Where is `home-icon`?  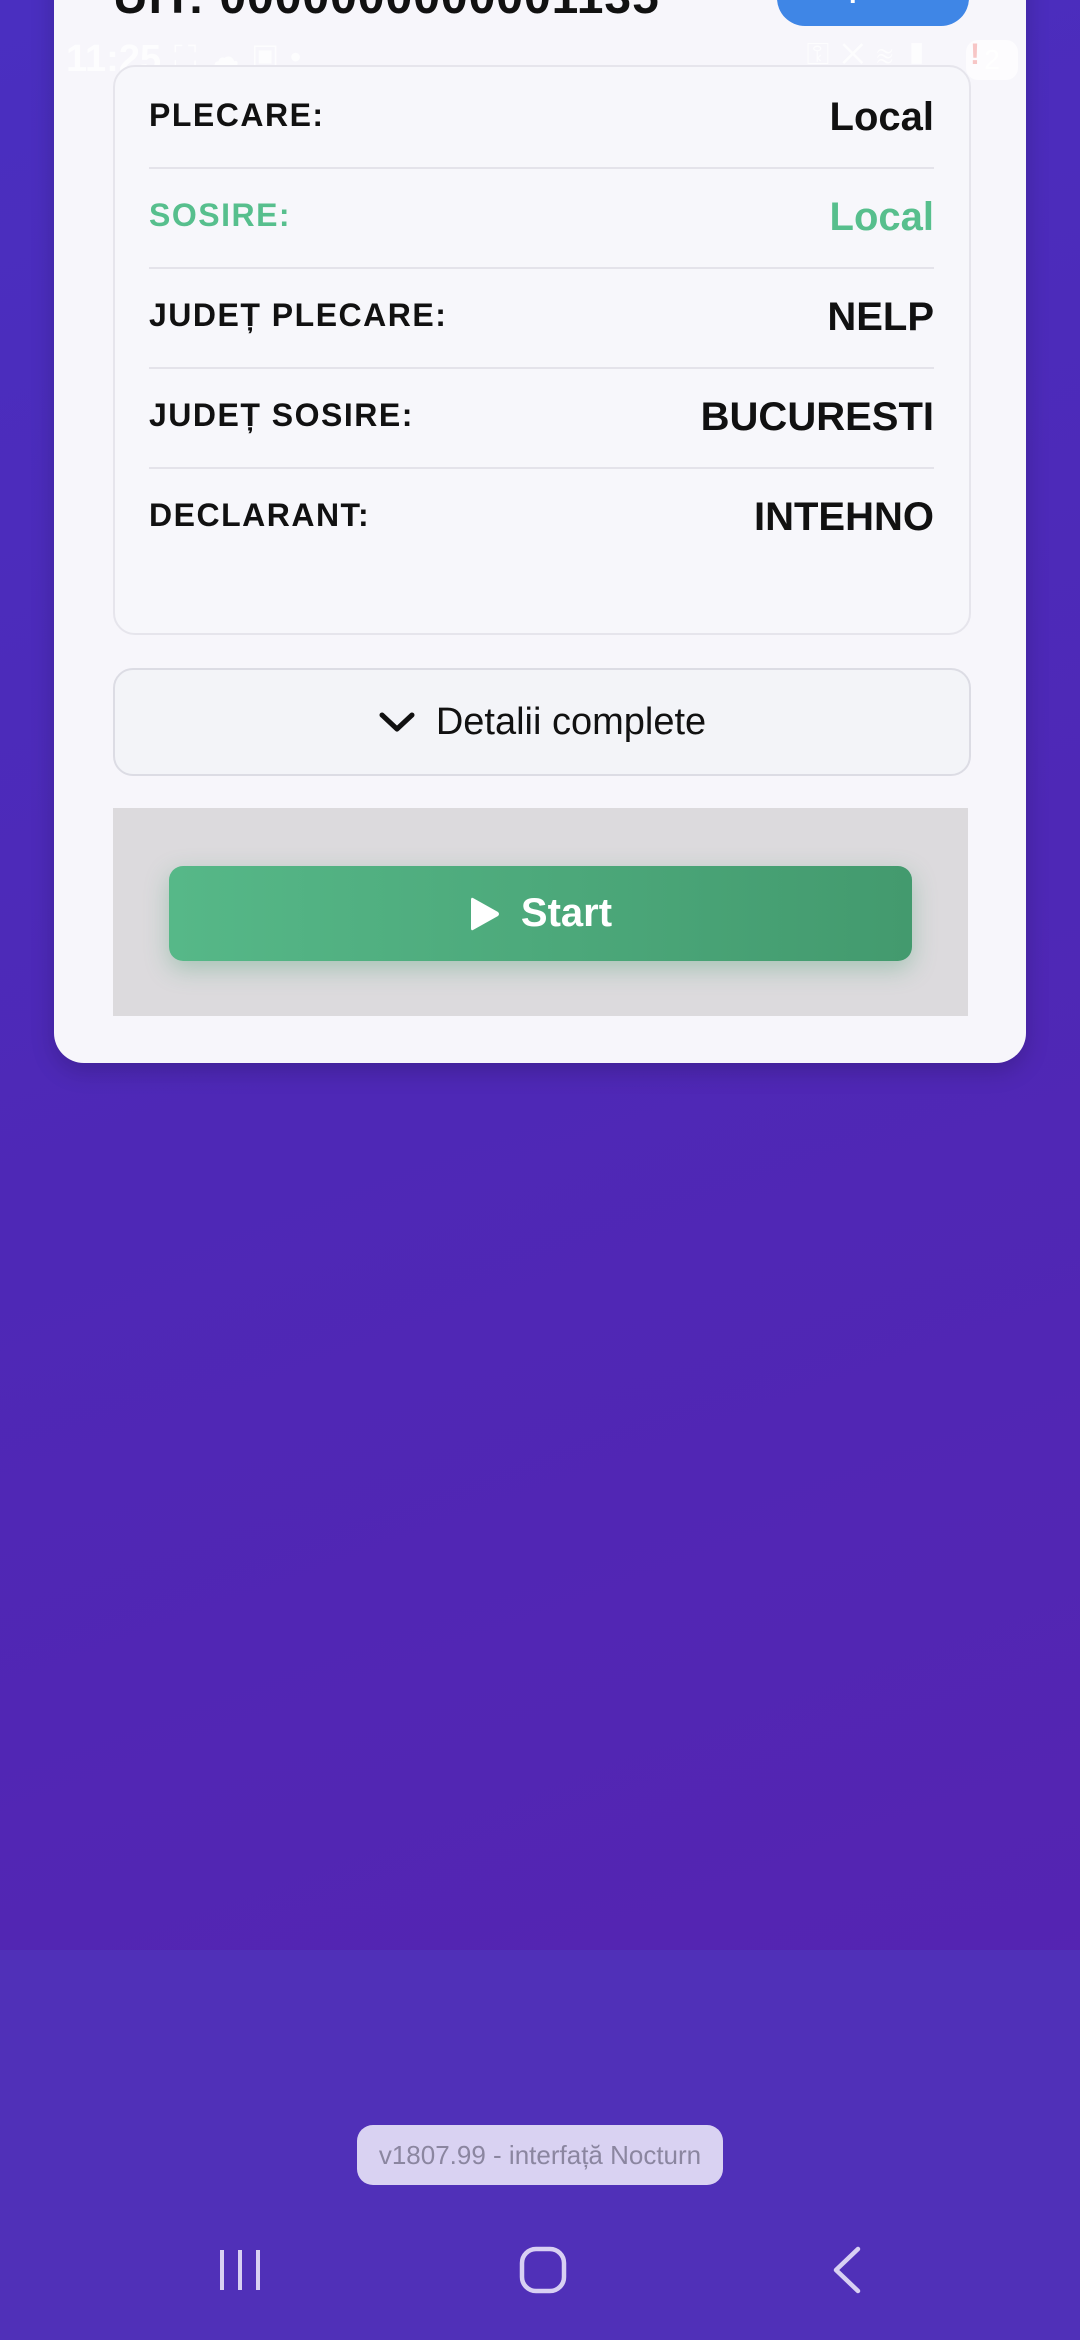
home-icon is located at coordinates (543, 2270).